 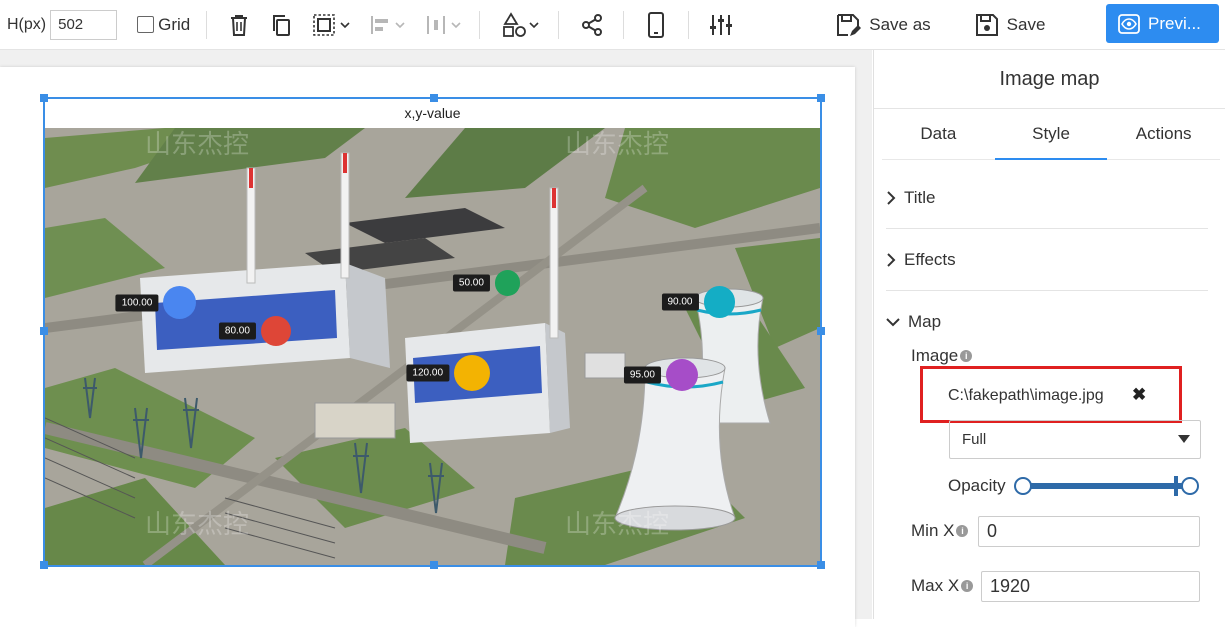 I want to click on image-field-label: Image i, so click(x=942, y=356).